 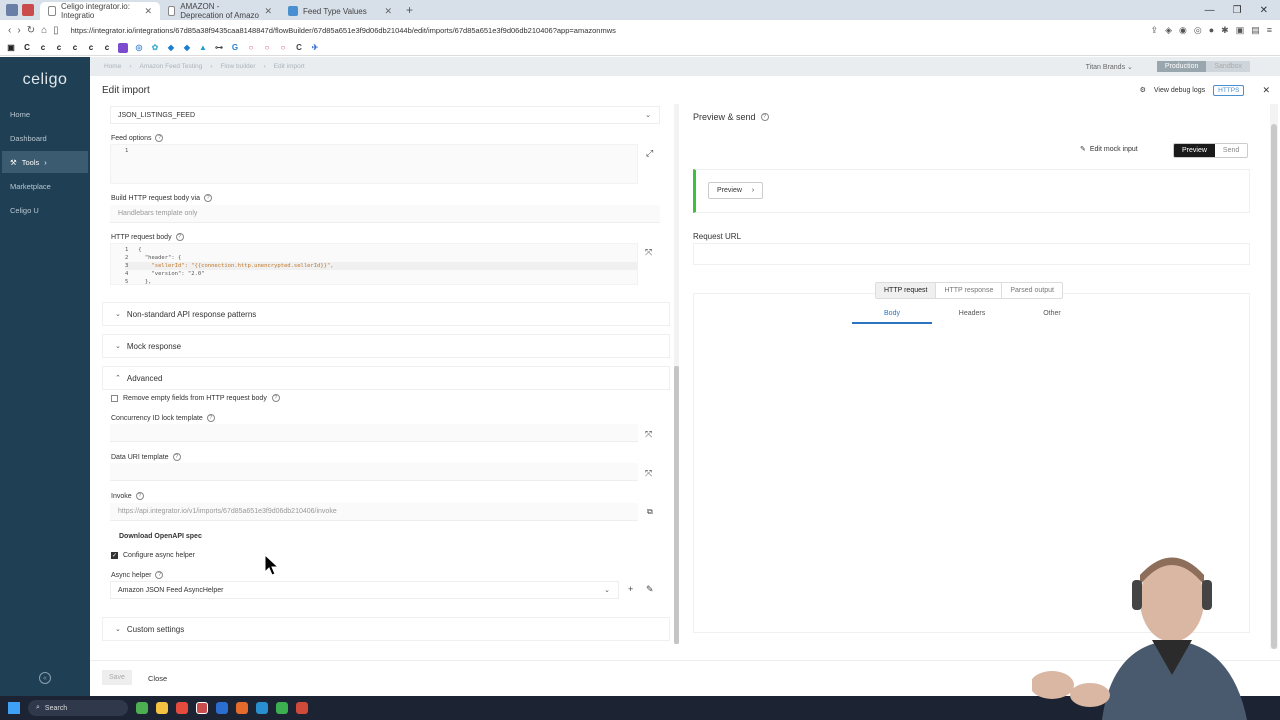 What do you see at coordinates (78, 708) in the screenshot?
I see `taskbar-search: ⌕ Search` at bounding box center [78, 708].